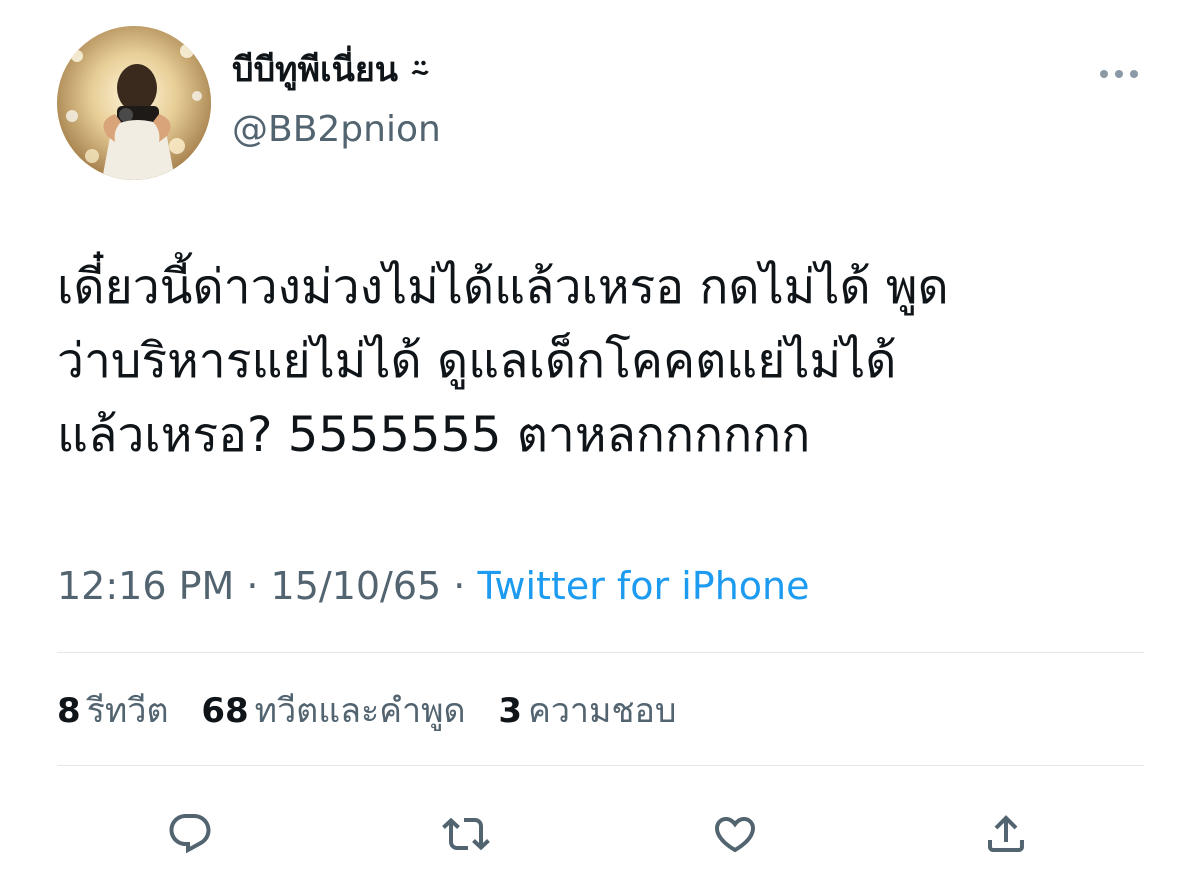 The image size is (1200, 886). What do you see at coordinates (69, 711) in the screenshot?
I see `retweets-count: 8` at bounding box center [69, 711].